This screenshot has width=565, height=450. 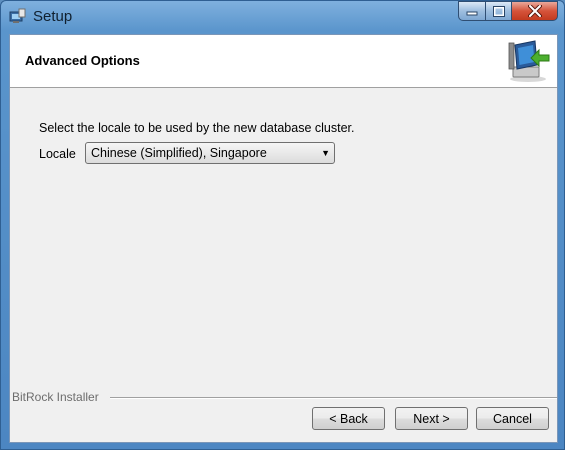 I want to click on wizard-header: Advanced Options, so click(x=283, y=61).